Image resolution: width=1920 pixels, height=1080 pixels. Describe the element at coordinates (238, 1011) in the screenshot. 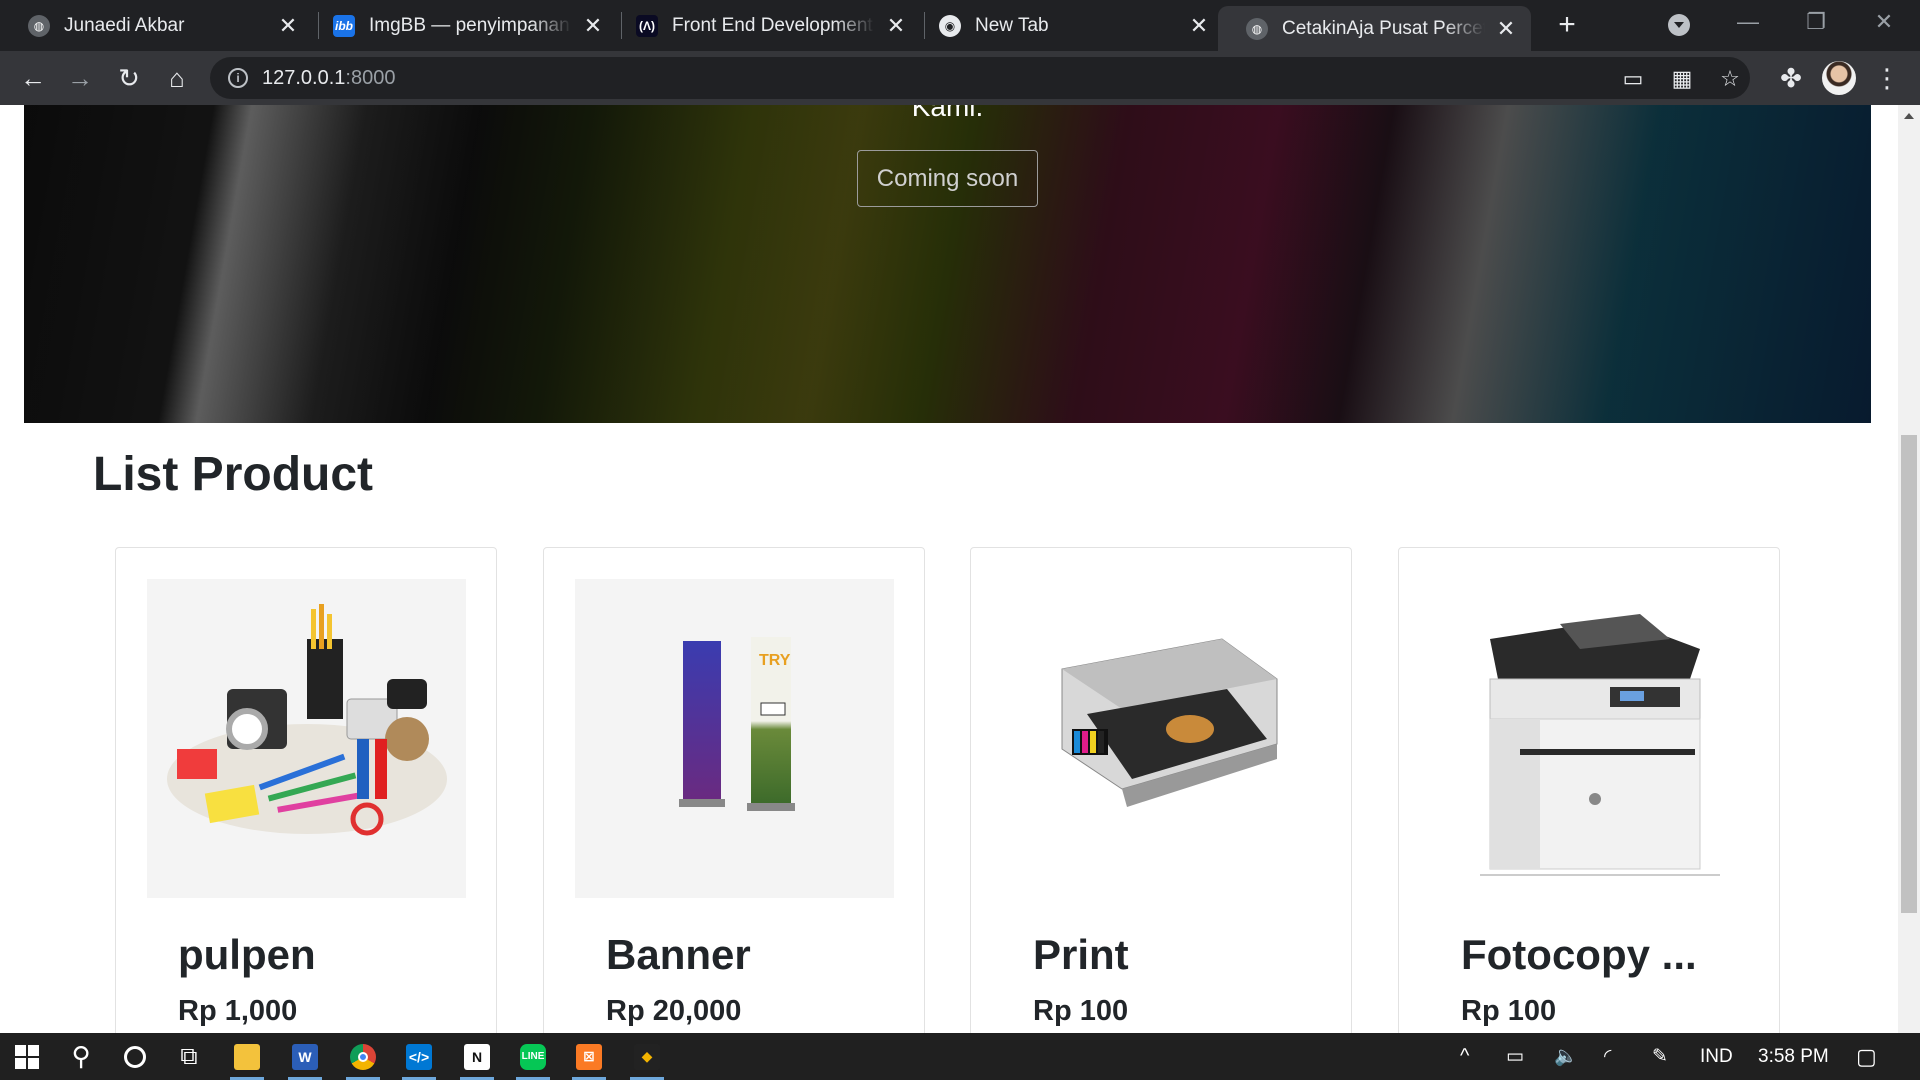

I see `product-price: Rp 1,000` at that location.